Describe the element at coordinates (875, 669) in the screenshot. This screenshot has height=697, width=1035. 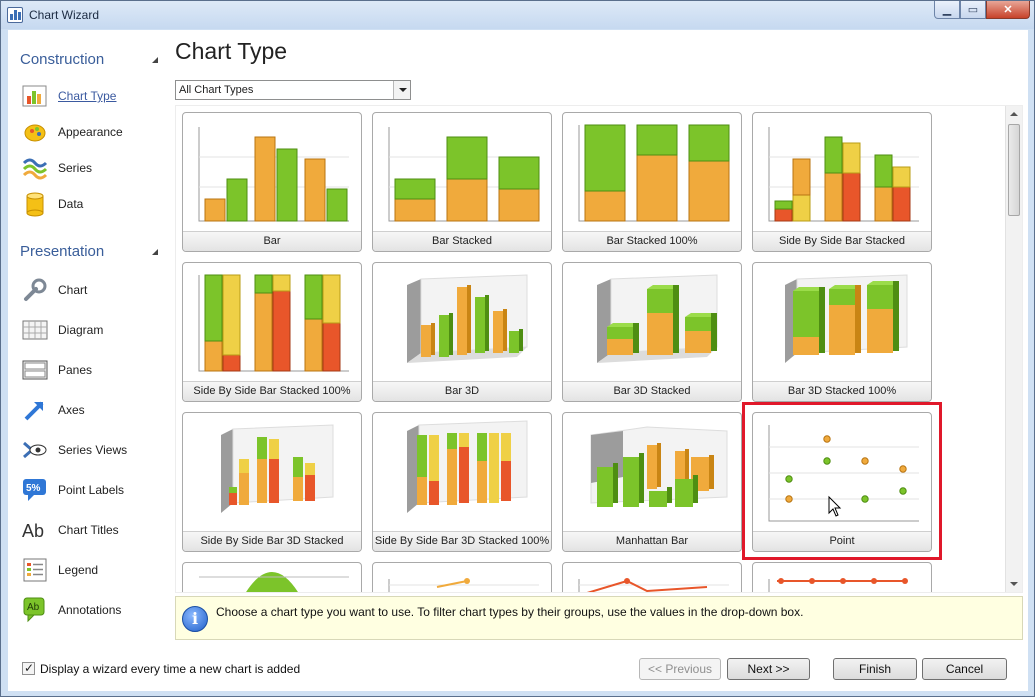
I see `finish-button: Finish` at that location.